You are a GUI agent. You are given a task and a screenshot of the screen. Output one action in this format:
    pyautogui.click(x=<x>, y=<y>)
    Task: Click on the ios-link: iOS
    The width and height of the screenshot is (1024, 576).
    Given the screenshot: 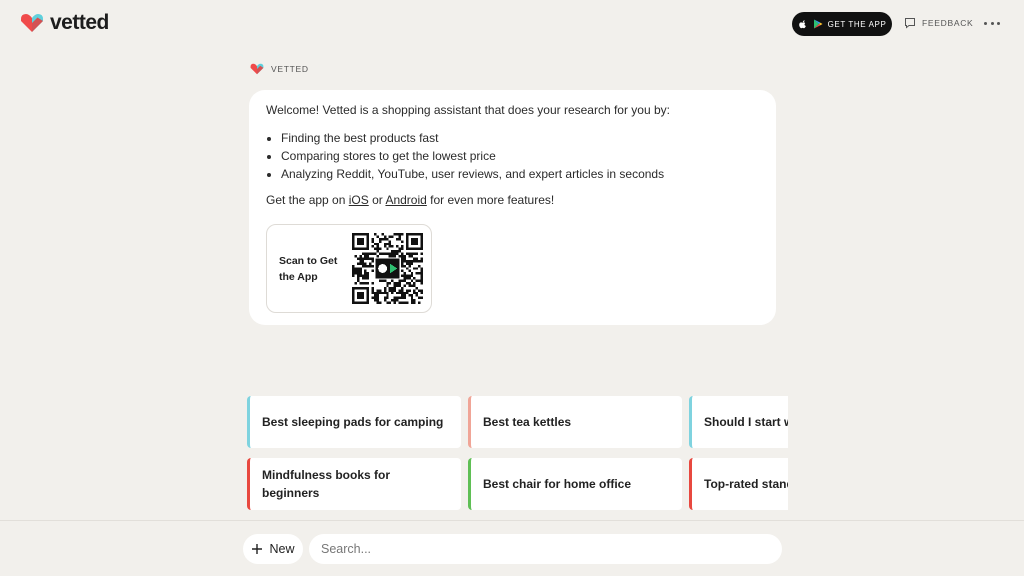 What is the action you would take?
    pyautogui.click(x=359, y=200)
    